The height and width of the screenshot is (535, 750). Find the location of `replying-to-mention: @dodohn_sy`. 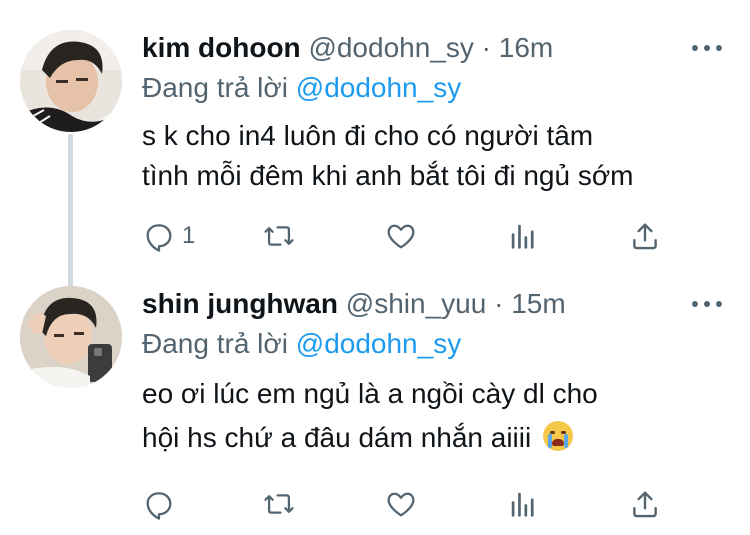

replying-to-mention: @dodohn_sy is located at coordinates (378, 343).